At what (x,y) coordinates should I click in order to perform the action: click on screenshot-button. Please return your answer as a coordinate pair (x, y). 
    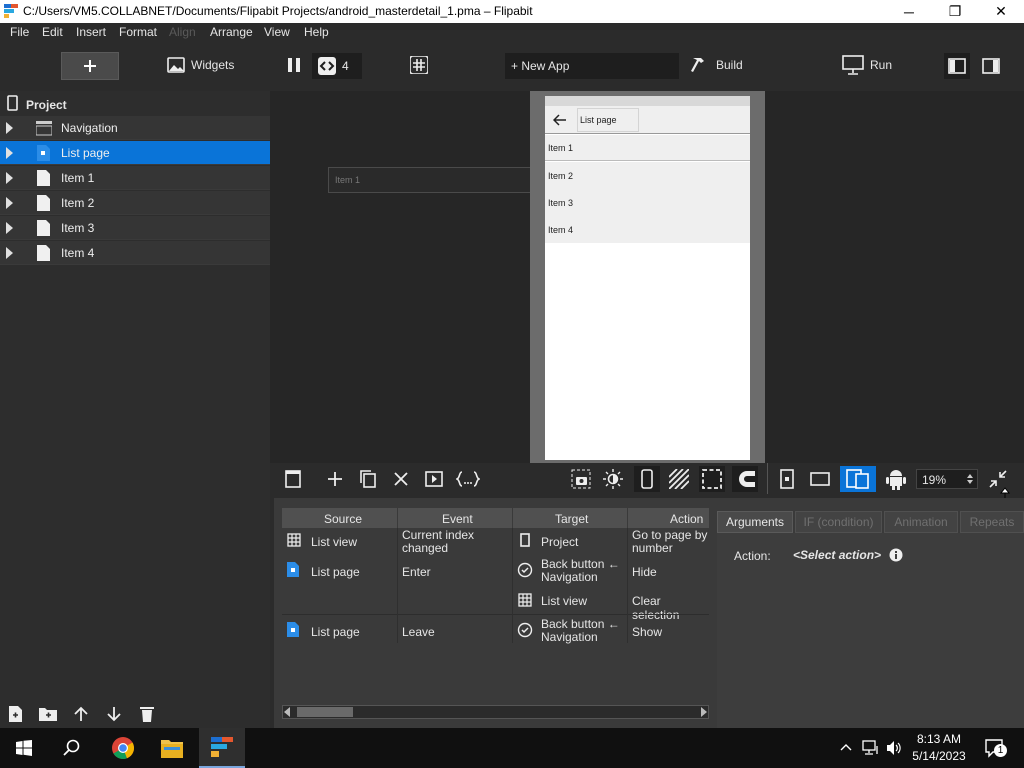
    Looking at the image, I should click on (581, 479).